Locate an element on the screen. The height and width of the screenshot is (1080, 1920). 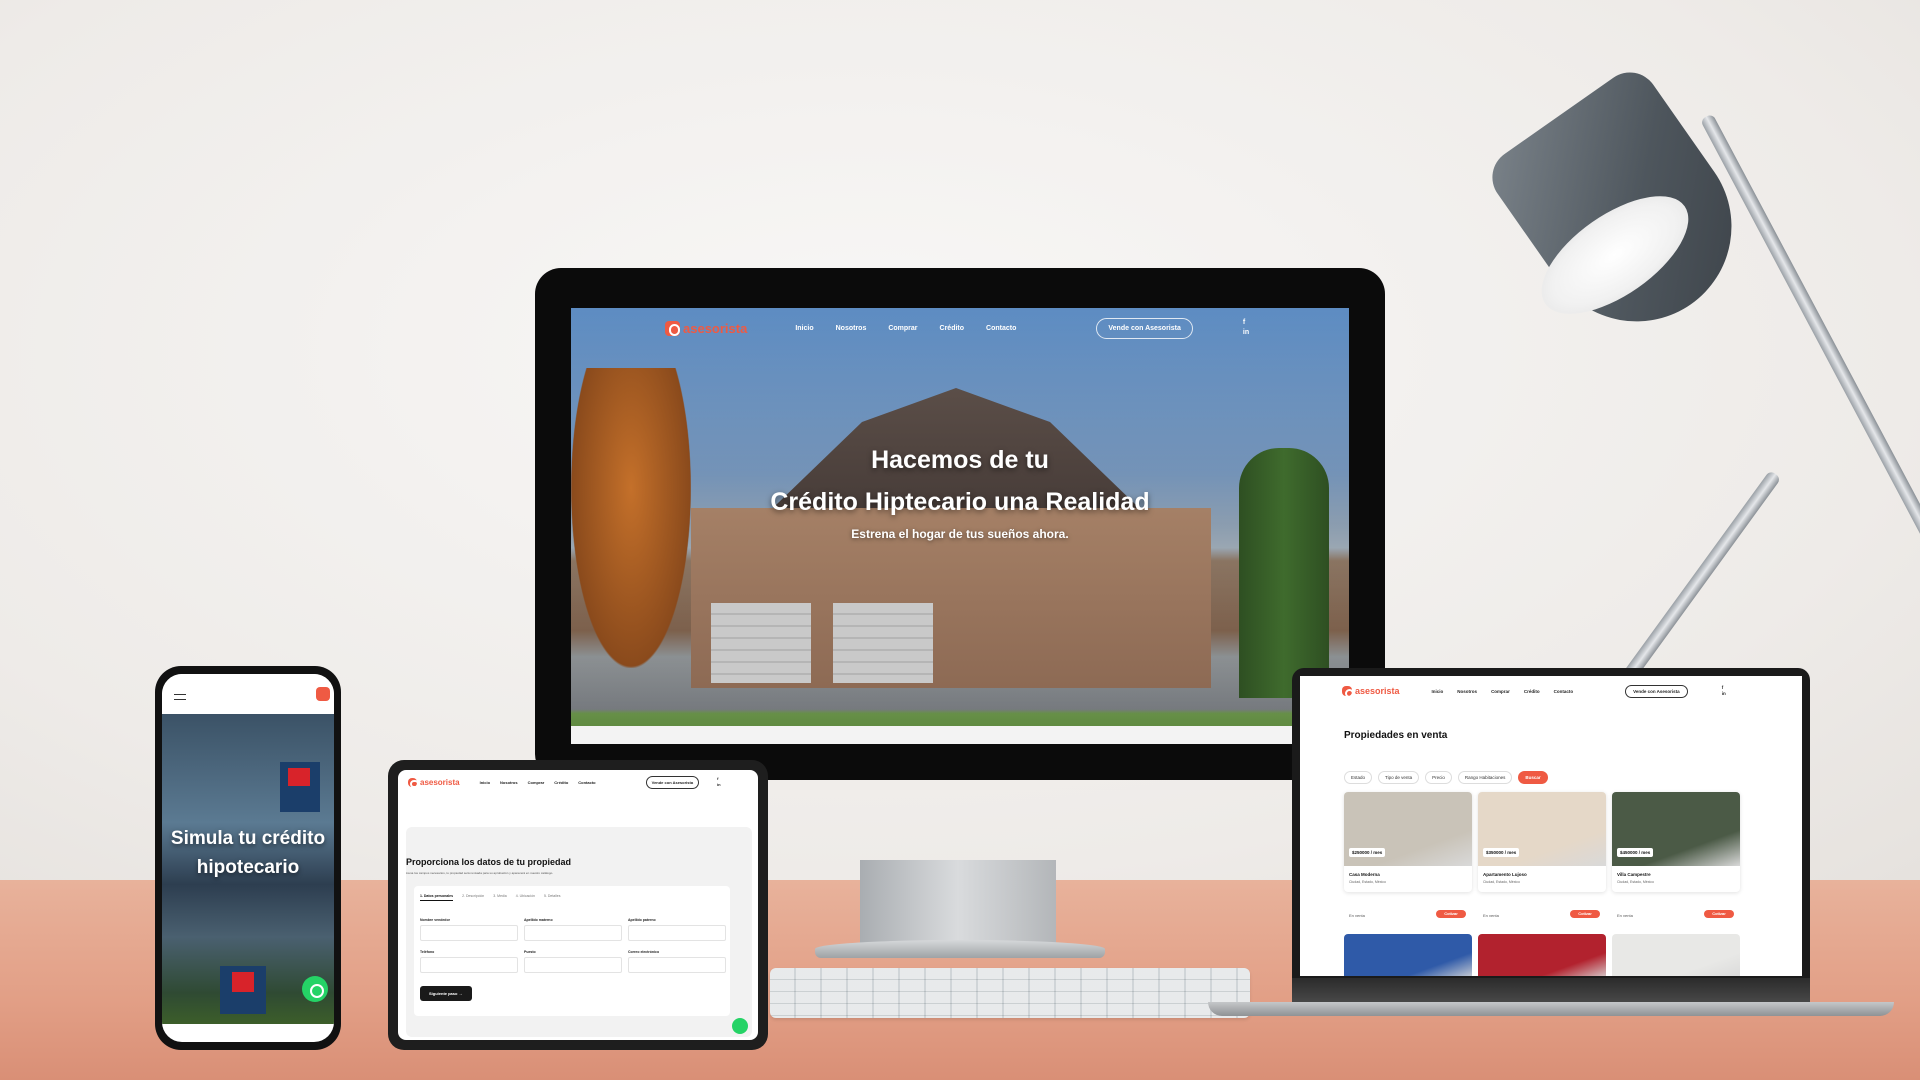
mobile-phone: Simula tu crédito hipotecario is located at coordinates (248, 858).